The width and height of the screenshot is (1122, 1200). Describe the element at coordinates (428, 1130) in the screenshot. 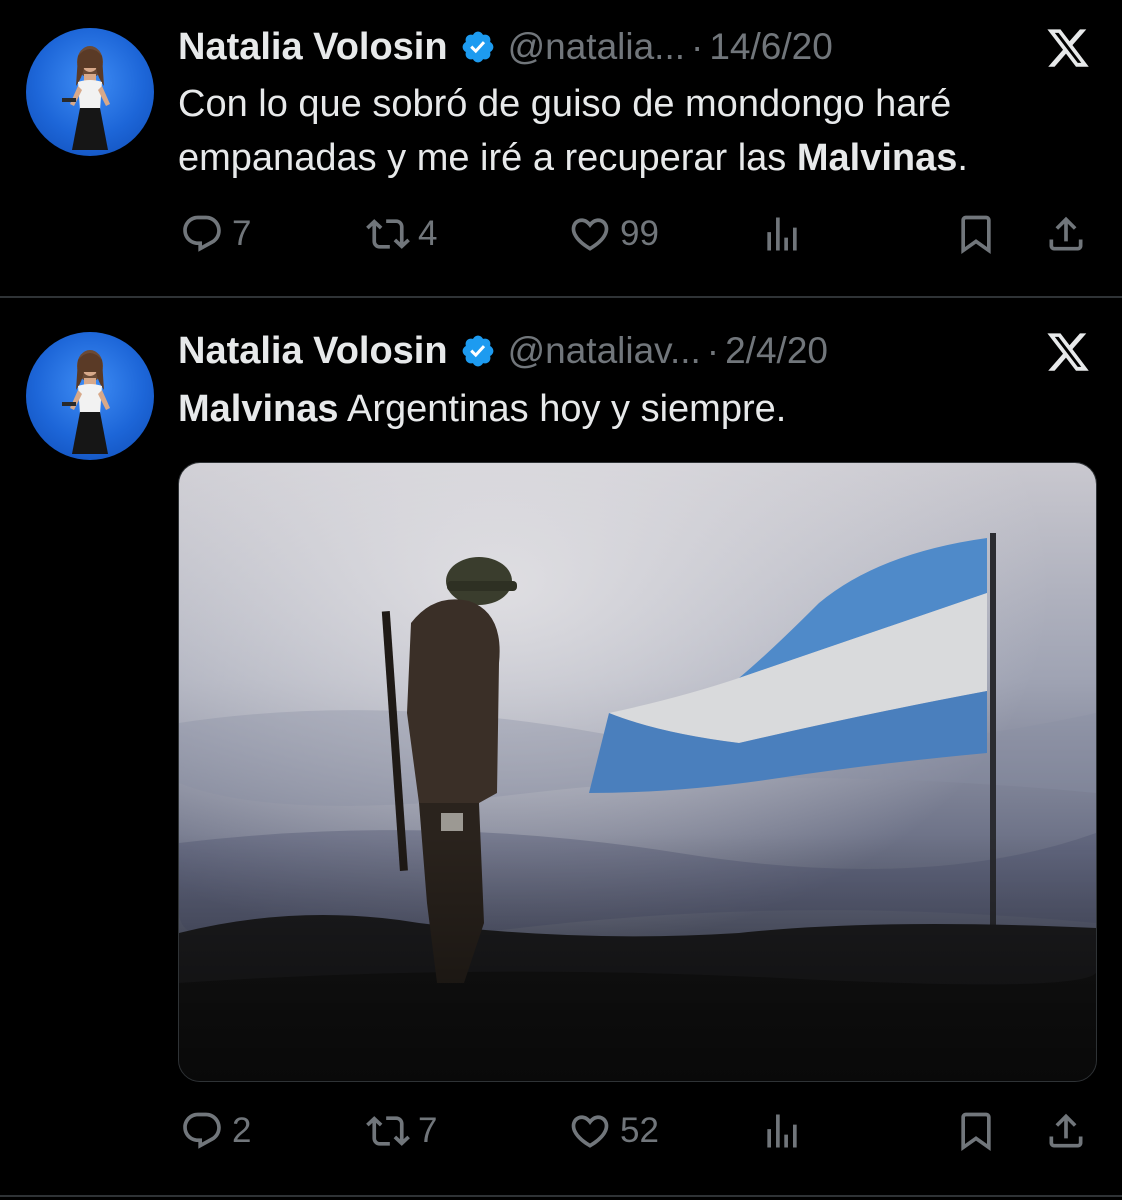

I see `repost-count: 7` at that location.